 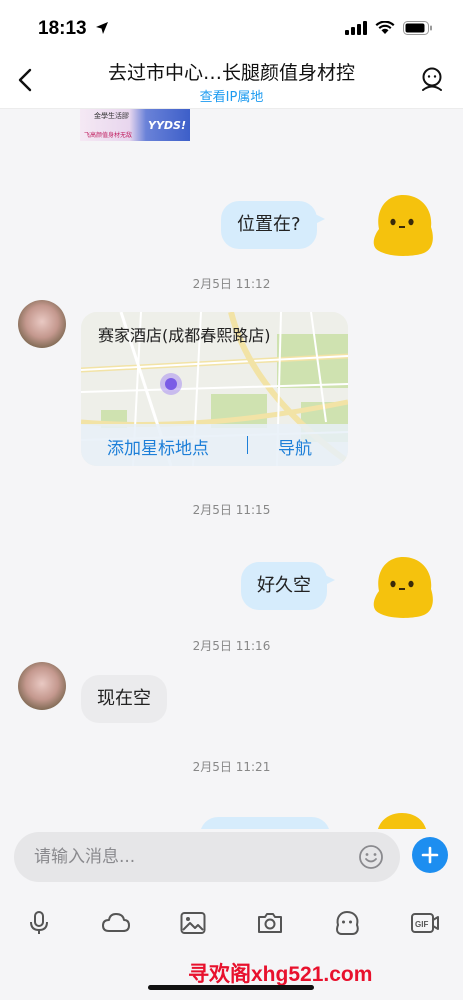 I want to click on action-separator, so click(x=247, y=445).